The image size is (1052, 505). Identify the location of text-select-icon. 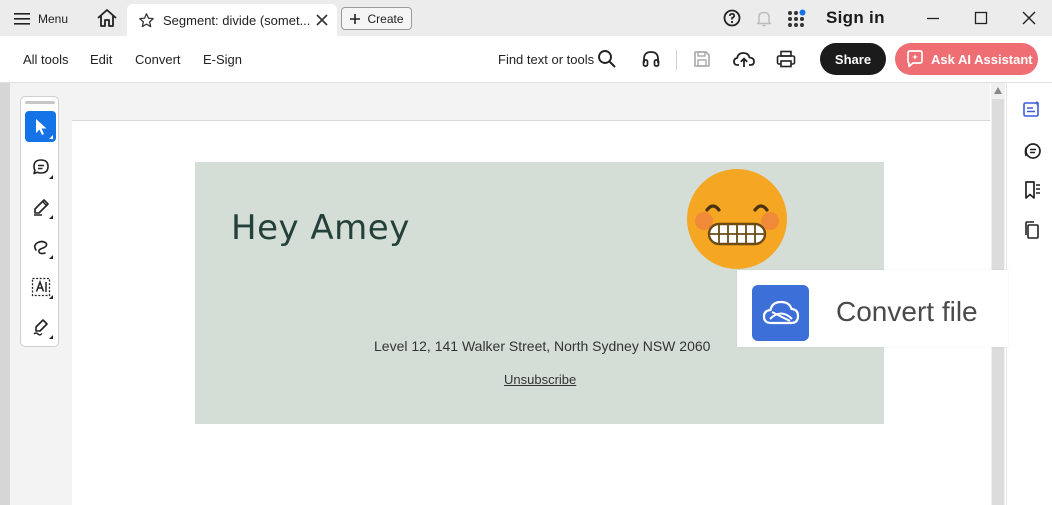
(40, 286).